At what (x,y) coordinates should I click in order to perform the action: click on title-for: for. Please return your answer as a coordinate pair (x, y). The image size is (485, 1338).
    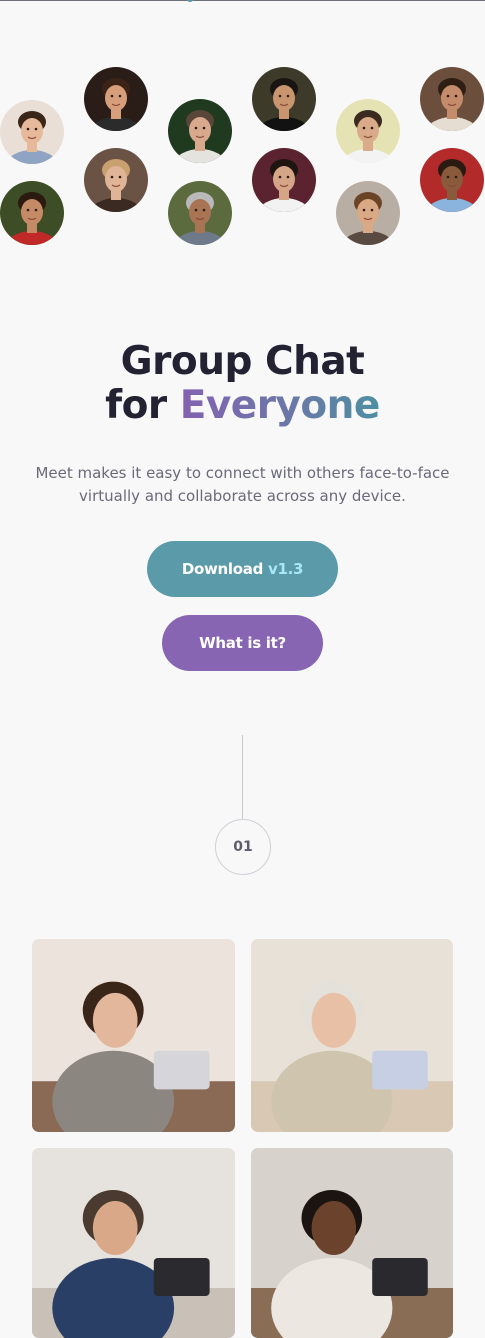
    Looking at the image, I should click on (136, 405).